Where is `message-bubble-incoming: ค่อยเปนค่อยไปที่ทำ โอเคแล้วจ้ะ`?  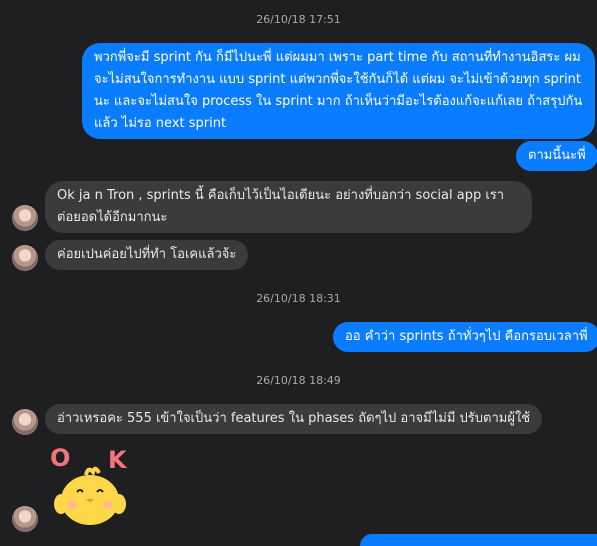
message-bubble-incoming: ค่อยเปนค่อยไปที่ทำ โอเคแล้วจ้ะ is located at coordinates (147, 255).